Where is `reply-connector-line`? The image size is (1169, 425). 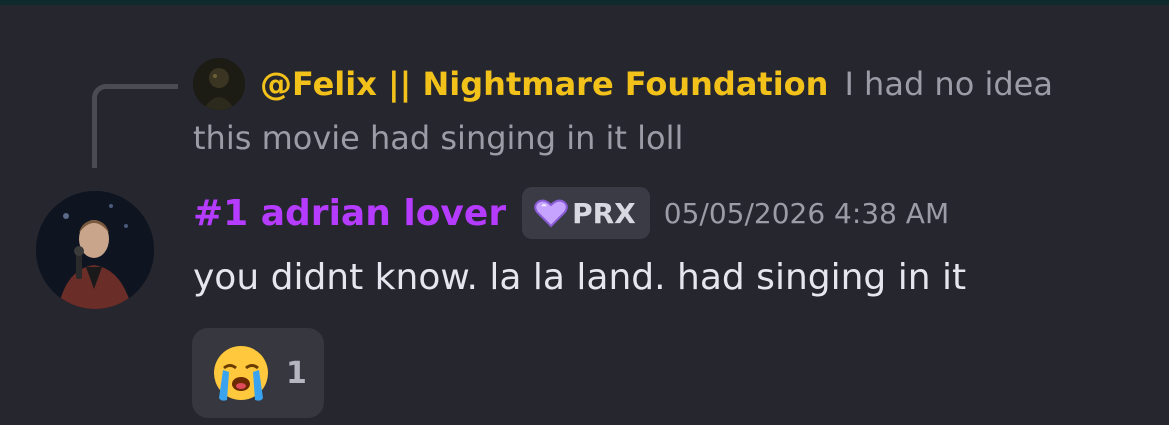
reply-connector-line is located at coordinates (135, 126).